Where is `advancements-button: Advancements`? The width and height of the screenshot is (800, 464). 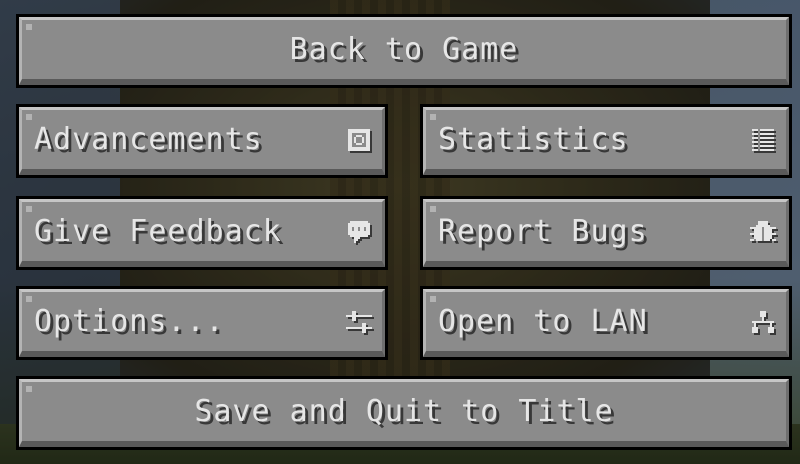
advancements-button: Advancements is located at coordinates (202, 141).